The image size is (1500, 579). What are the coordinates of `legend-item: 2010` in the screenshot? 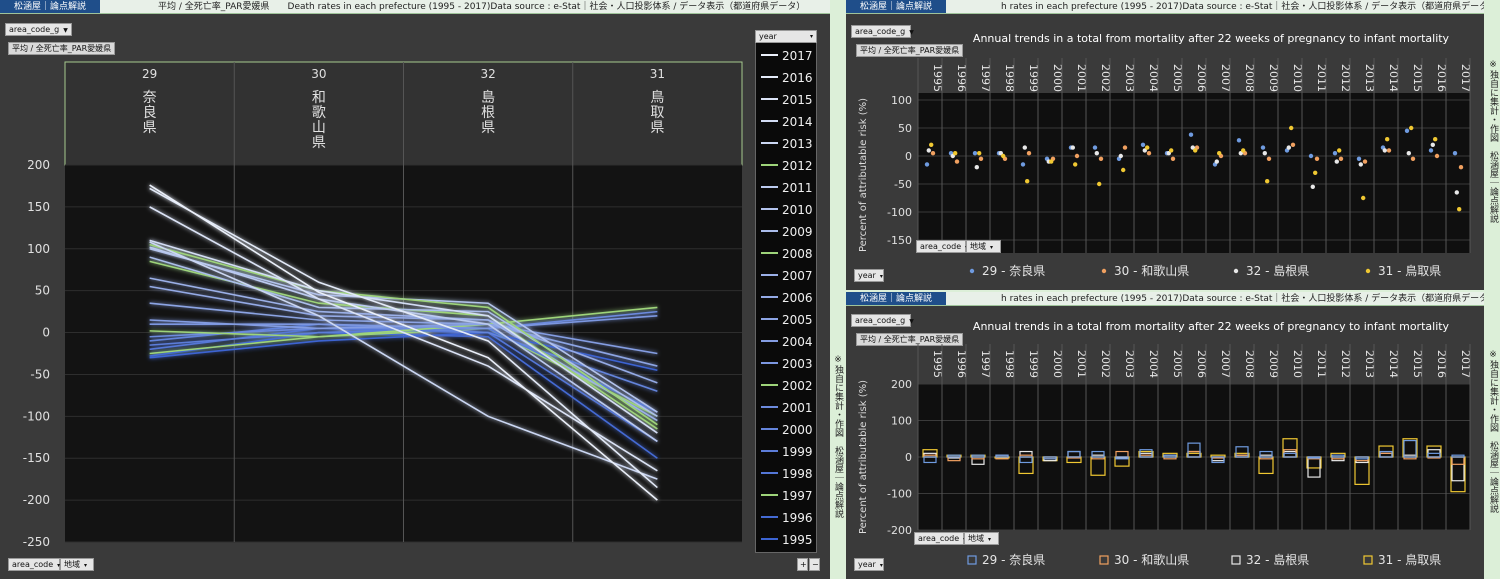 It's located at (797, 210).